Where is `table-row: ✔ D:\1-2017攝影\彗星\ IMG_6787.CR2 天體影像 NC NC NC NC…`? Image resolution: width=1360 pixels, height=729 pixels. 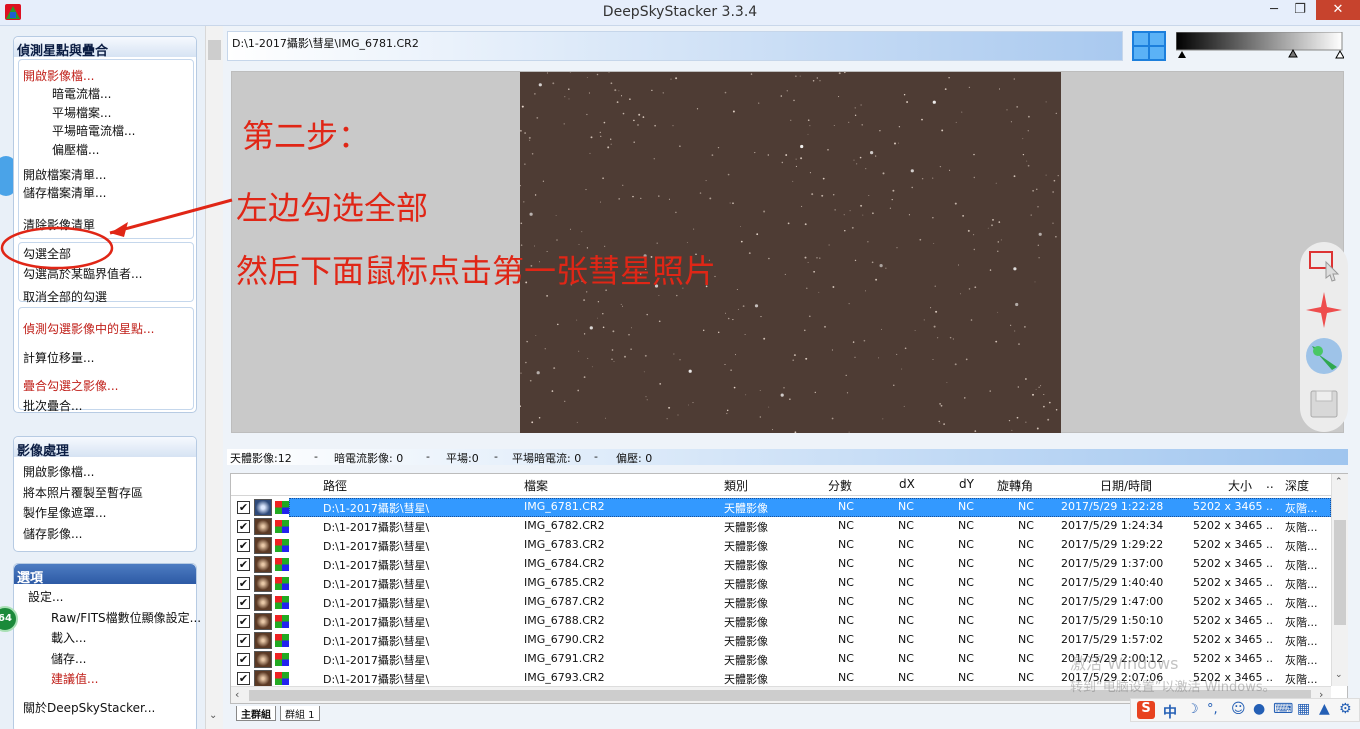
table-row: ✔ D:\1-2017攝影\彗星\ IMG_6787.CR2 天體影像 NC NC NC NC… is located at coordinates (781, 602).